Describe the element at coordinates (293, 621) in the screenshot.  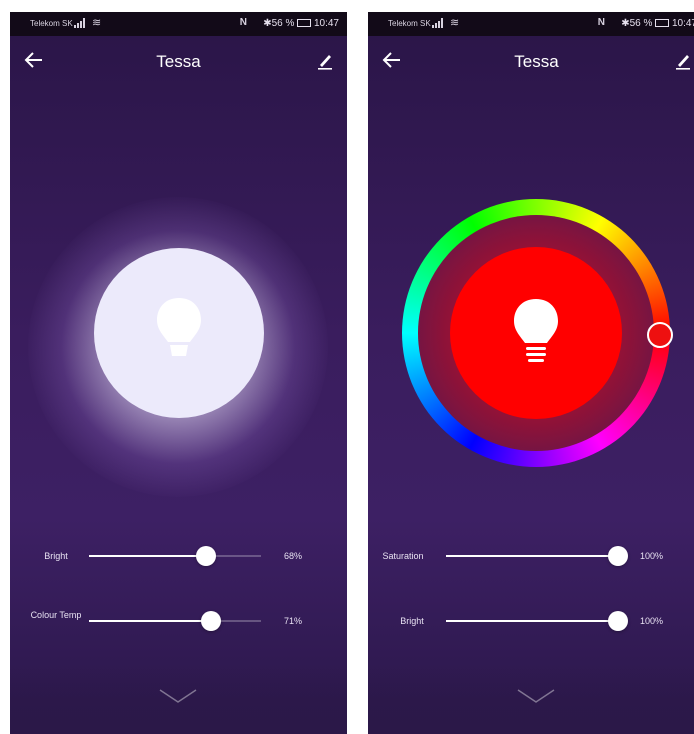
I see `colour-temp-value: 71%` at that location.